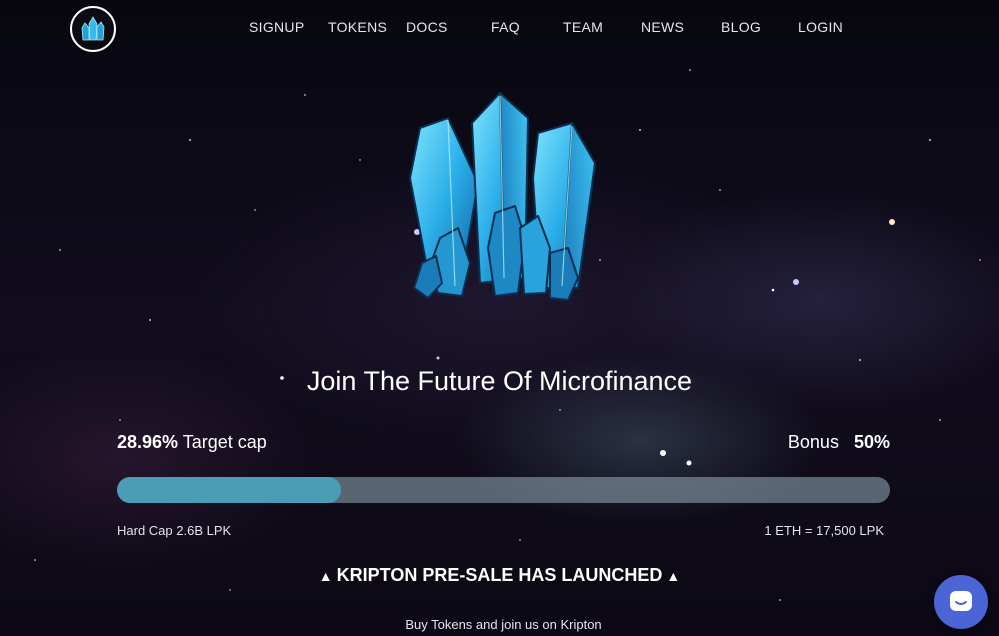  What do you see at coordinates (503, 490) in the screenshot?
I see `progress-bar-track` at bounding box center [503, 490].